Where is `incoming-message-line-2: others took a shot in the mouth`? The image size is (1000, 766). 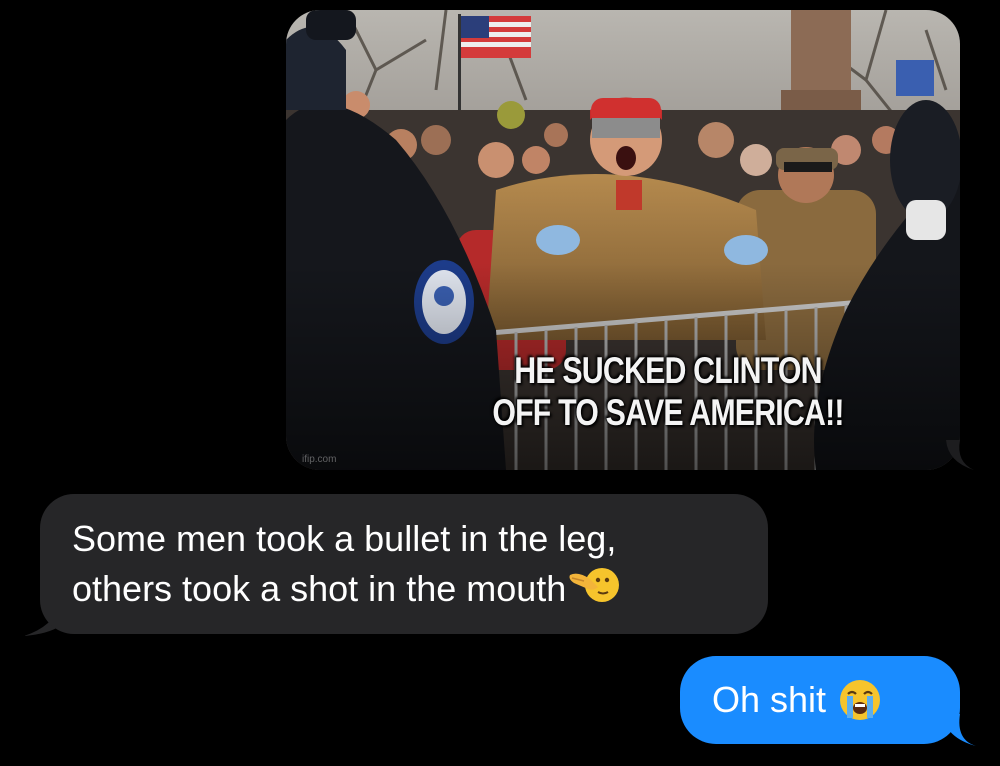 incoming-message-line-2: others took a shot in the mouth is located at coordinates (405, 589).